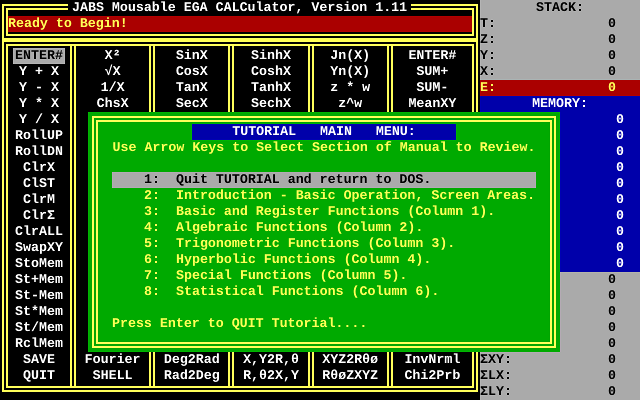  What do you see at coordinates (192, 104) in the screenshot?
I see `function-key: SecX` at bounding box center [192, 104].